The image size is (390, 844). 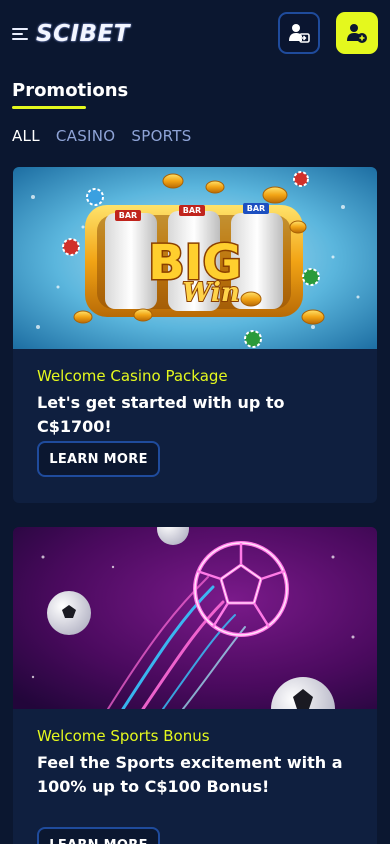 I want to click on login-button, so click(x=299, y=33).